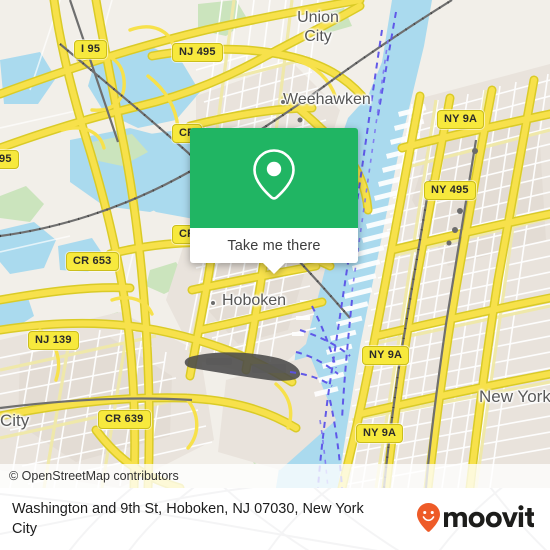  I want to click on route-shield: I 95, so click(91, 49).